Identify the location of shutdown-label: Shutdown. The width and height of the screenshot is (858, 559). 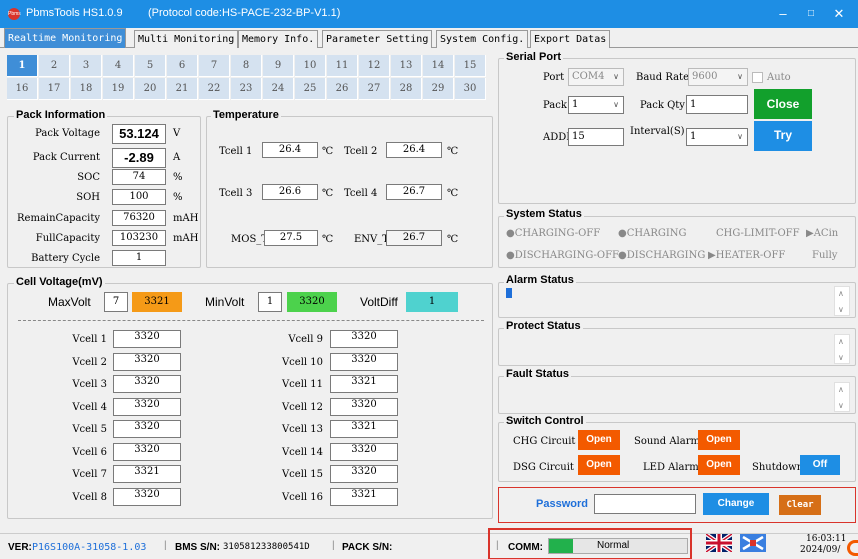
(778, 467).